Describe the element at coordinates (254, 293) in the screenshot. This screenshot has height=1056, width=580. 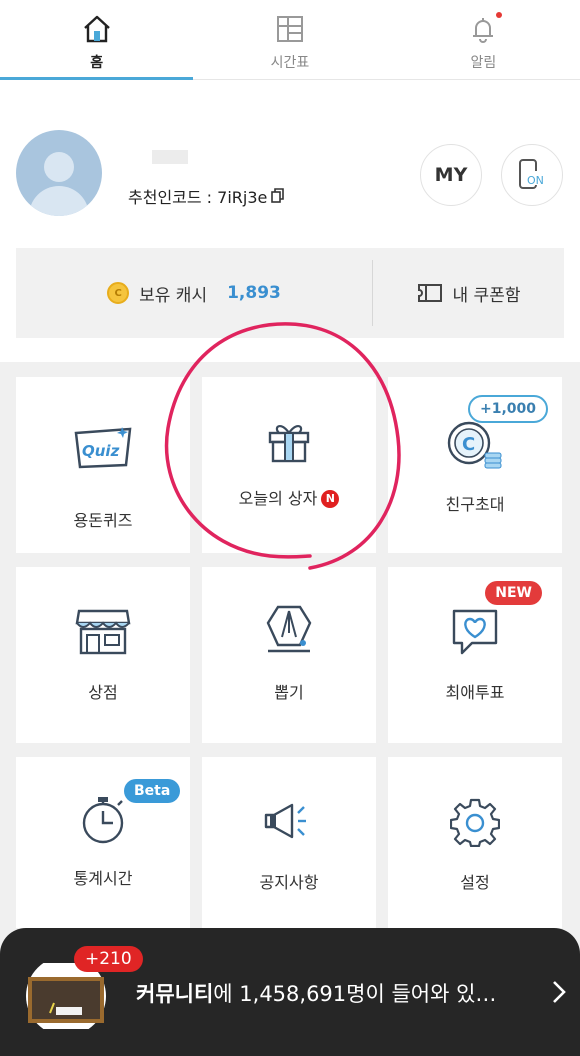
I see `cash-amount: 1,893` at that location.